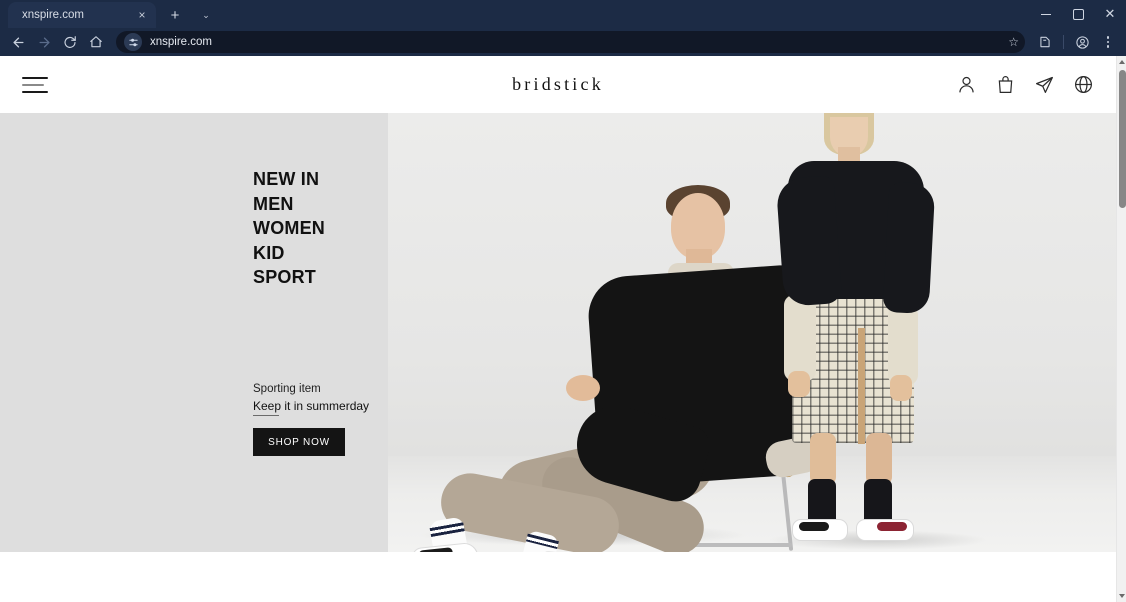  Describe the element at coordinates (1044, 84) in the screenshot. I see `send-icon` at that location.